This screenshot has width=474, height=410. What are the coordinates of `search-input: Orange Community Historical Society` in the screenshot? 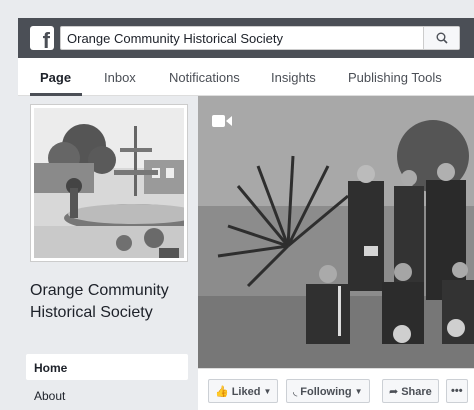 It's located at (175, 38).